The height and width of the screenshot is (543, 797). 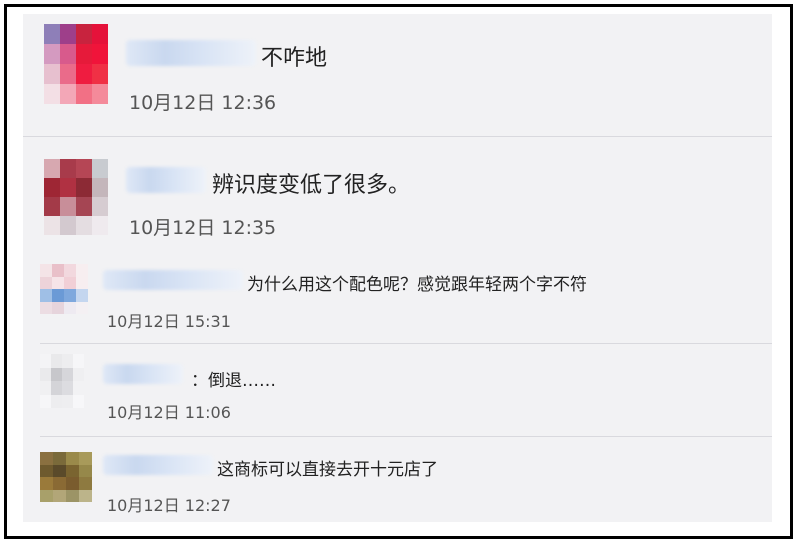 What do you see at coordinates (327, 470) in the screenshot?
I see `comment-text: 这商标可以直接去开十元店了` at bounding box center [327, 470].